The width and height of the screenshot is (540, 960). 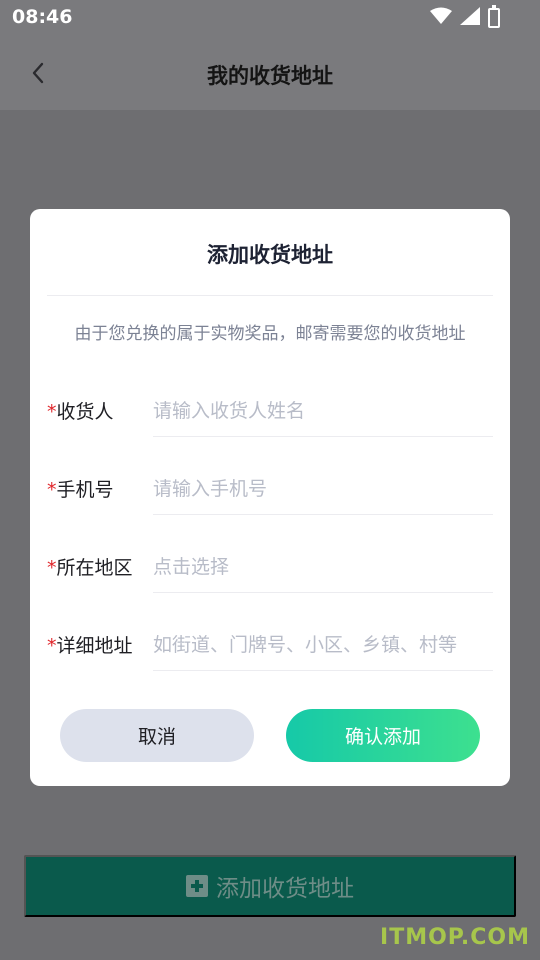 What do you see at coordinates (94, 646) in the screenshot?
I see `detail-address-label-text: 详细地址` at bounding box center [94, 646].